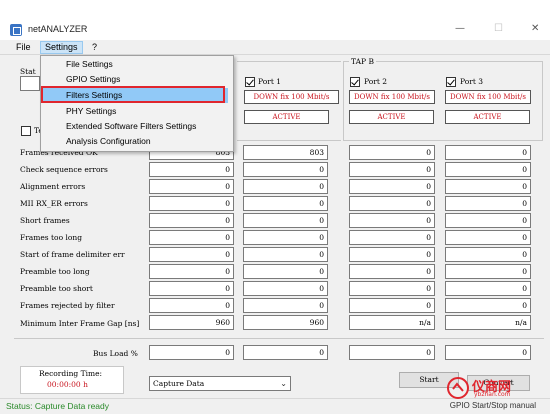 The image size is (550, 414). I want to click on menu-item-filters-settings: Filters Settings, so click(135, 95).